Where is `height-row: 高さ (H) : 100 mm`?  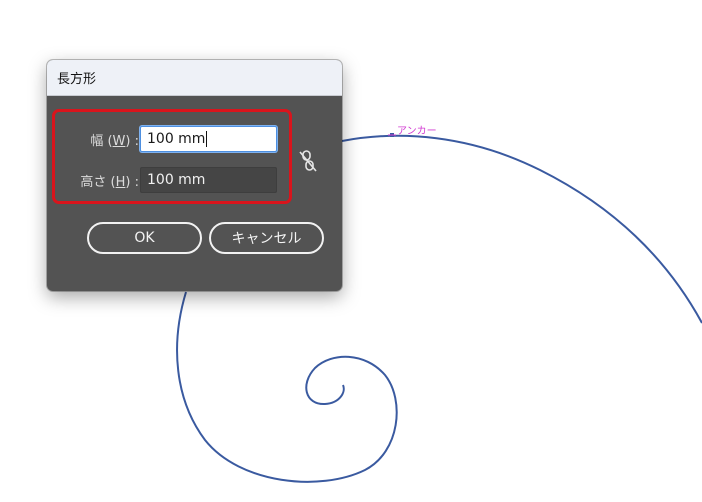
height-row: 高さ (H) : 100 mm is located at coordinates (167, 180).